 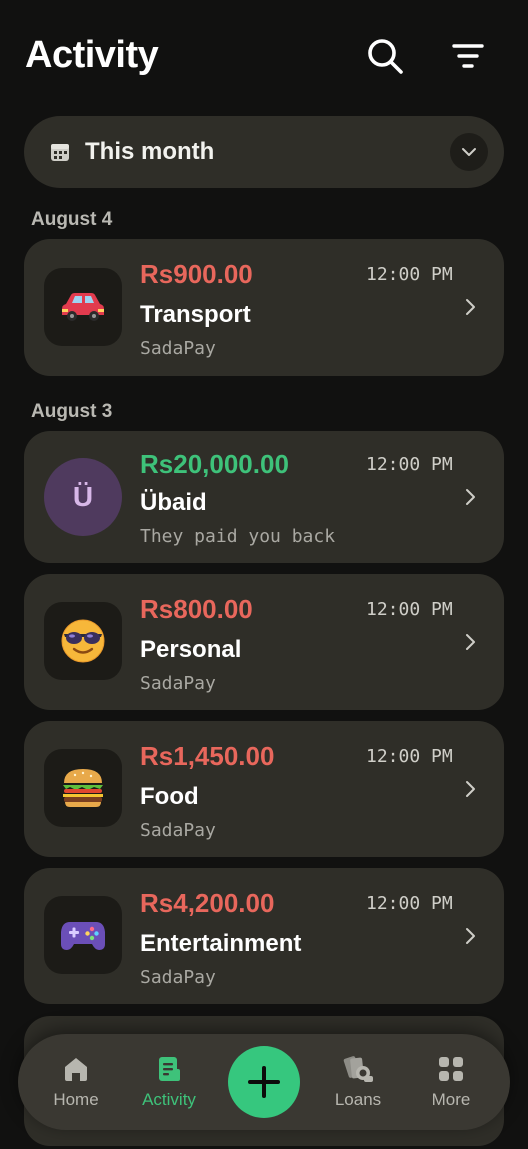 I want to click on avatar: Ü, so click(x=83, y=497).